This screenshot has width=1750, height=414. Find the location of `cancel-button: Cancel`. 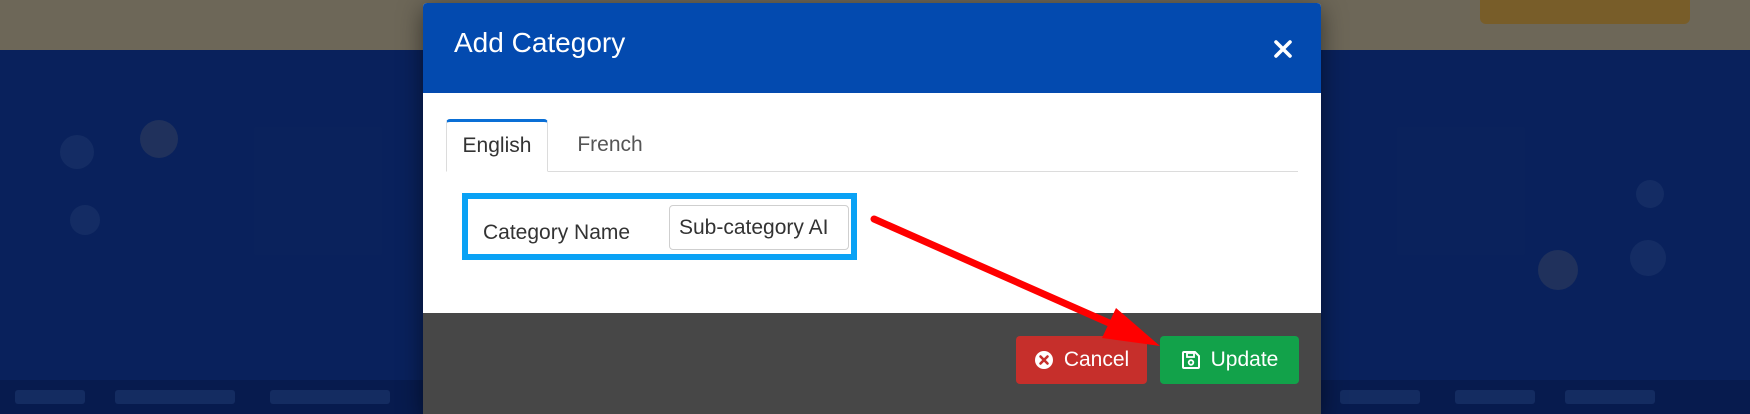

cancel-button: Cancel is located at coordinates (1081, 360).